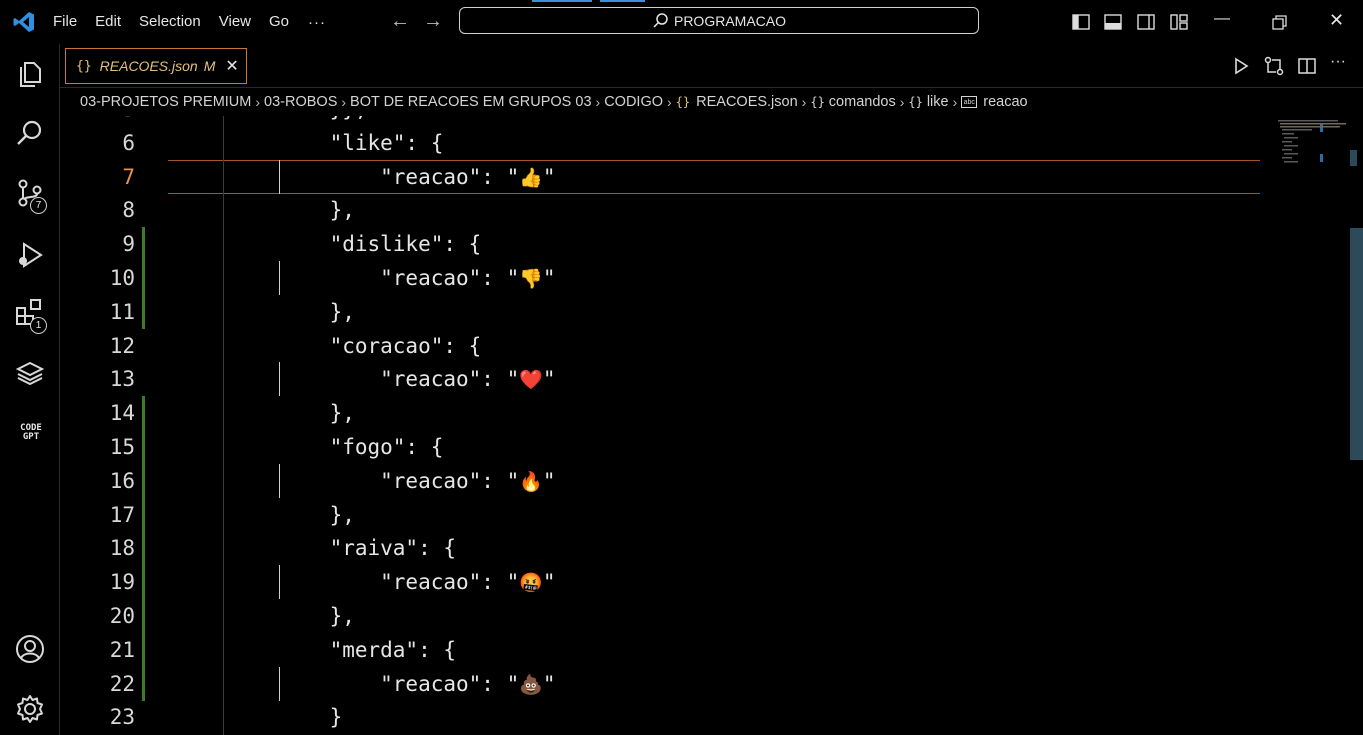 The image size is (1363, 735). What do you see at coordinates (38, 325) in the screenshot?
I see `extensions-badge: 1` at bounding box center [38, 325].